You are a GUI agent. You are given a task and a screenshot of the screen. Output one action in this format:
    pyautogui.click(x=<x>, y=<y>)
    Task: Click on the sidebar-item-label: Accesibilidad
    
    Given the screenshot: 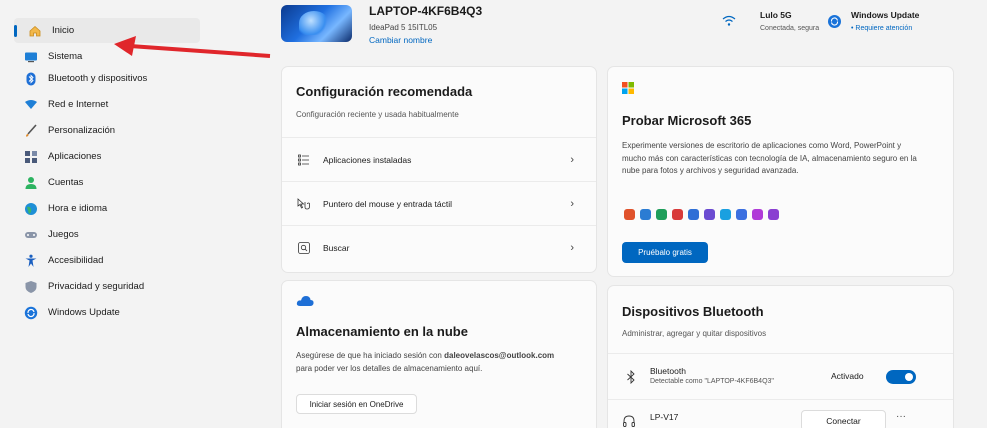 What is the action you would take?
    pyautogui.click(x=76, y=260)
    